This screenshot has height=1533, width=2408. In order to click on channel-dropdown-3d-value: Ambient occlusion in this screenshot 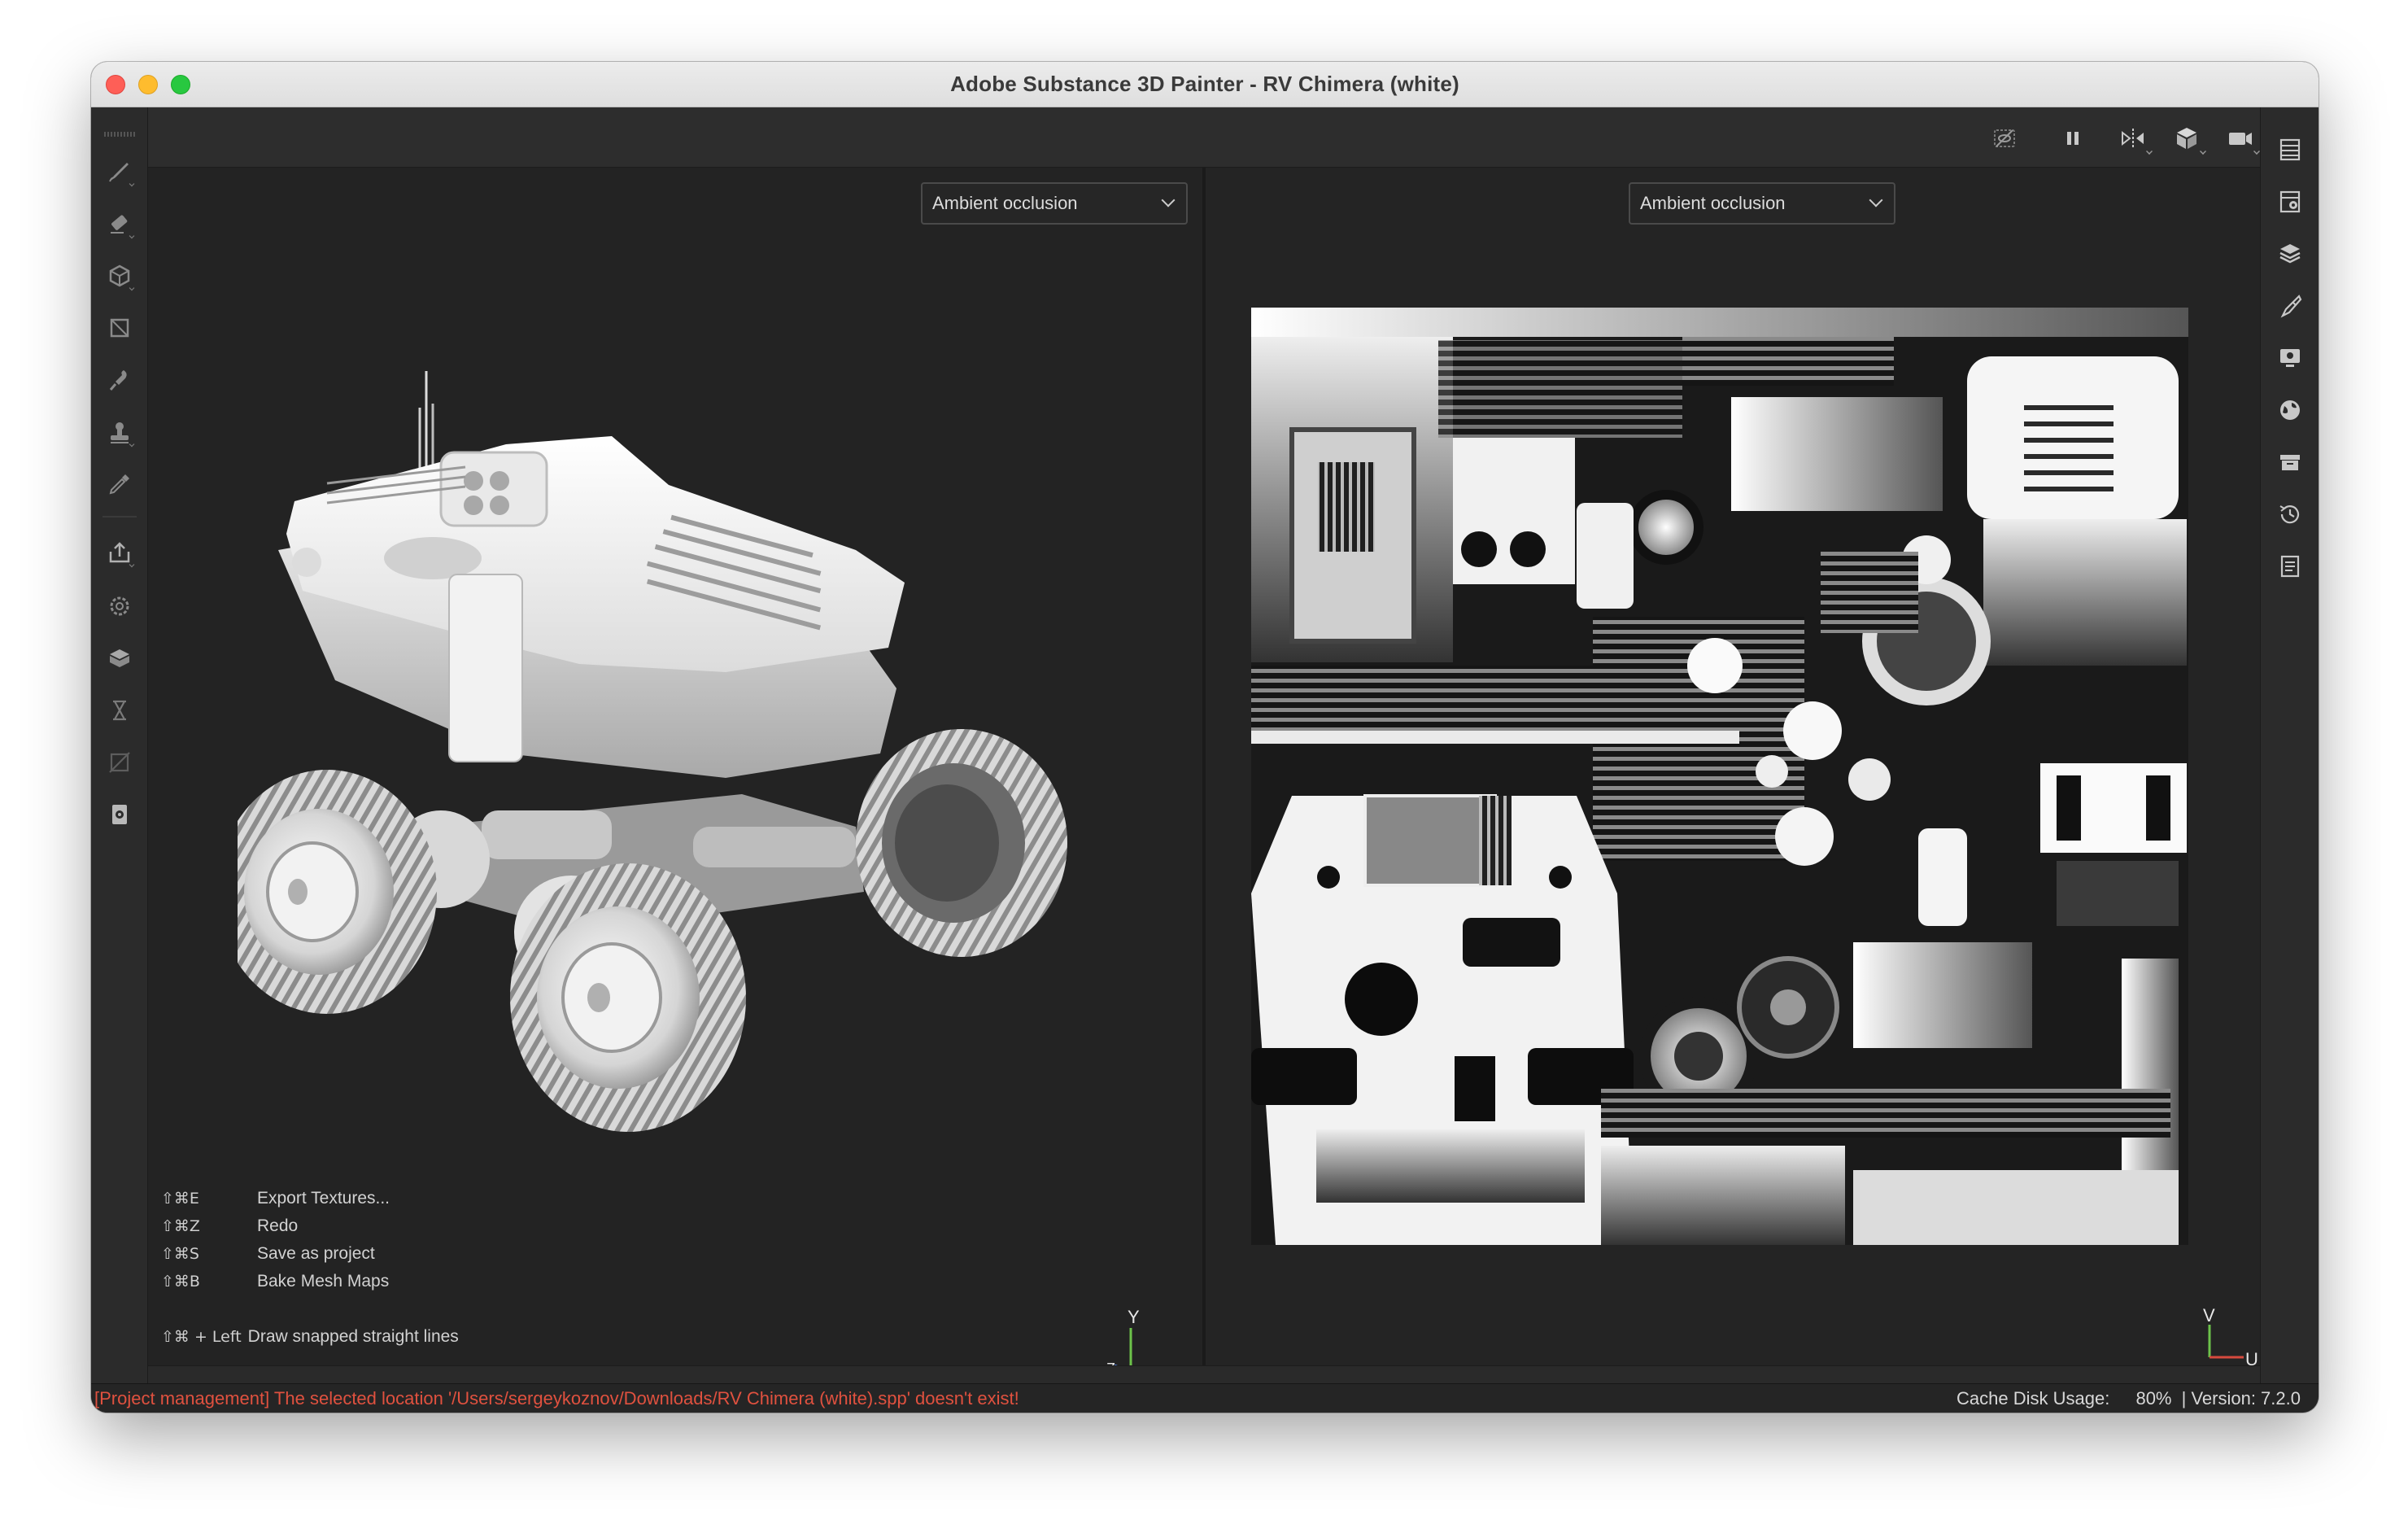, I will do `click(1005, 203)`.